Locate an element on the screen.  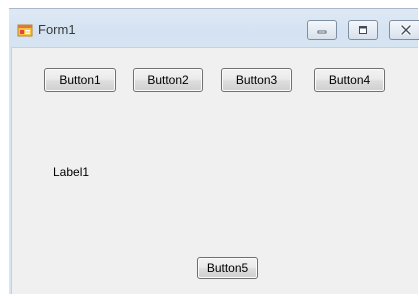
button4: Button4 is located at coordinates (349, 80).